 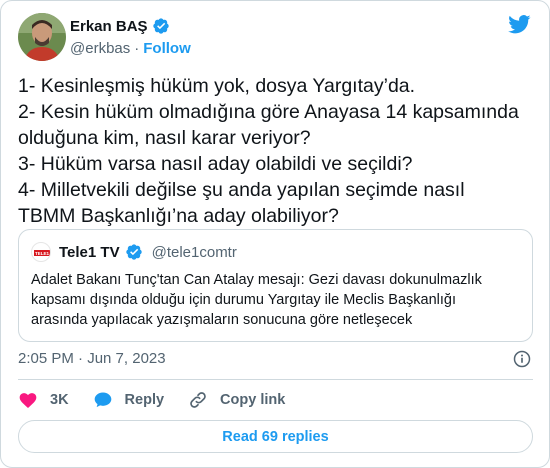 I want to click on svg-text: TELE1, so click(x=42, y=253).